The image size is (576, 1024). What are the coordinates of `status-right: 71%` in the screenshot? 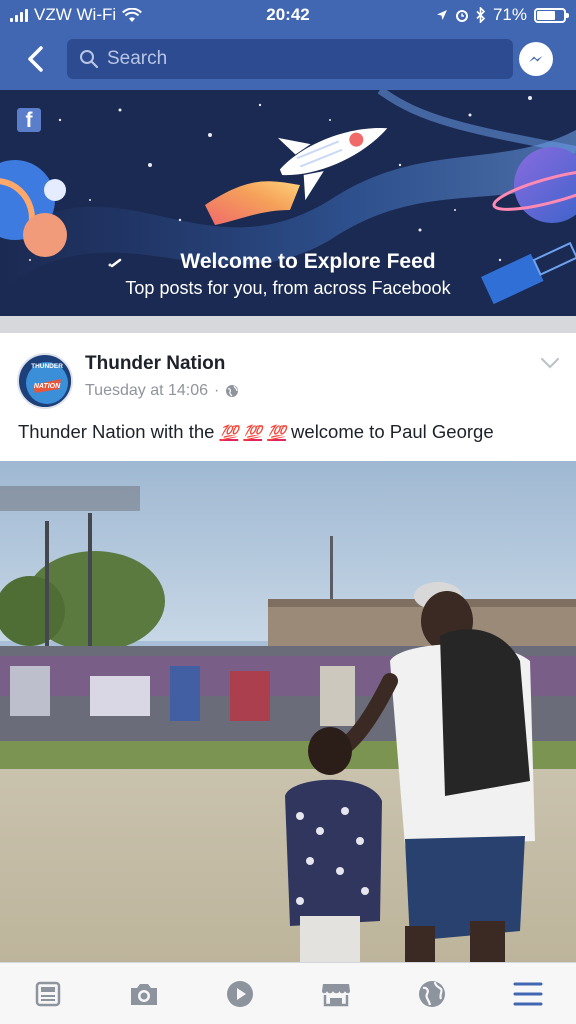 It's located at (502, 15).